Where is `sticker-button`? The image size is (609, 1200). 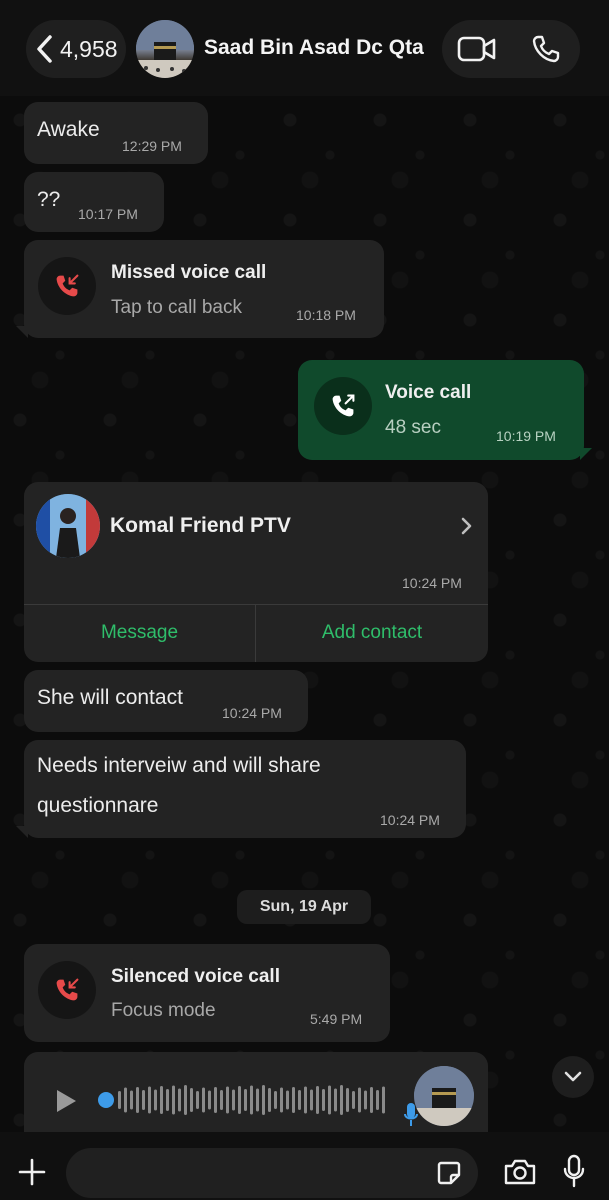
sticker-button is located at coordinates (449, 1173).